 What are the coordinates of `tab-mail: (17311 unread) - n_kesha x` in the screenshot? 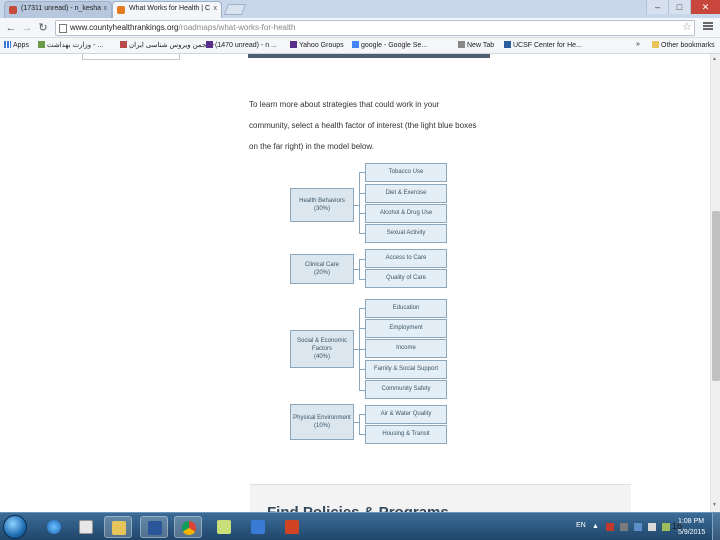 It's located at (58, 9).